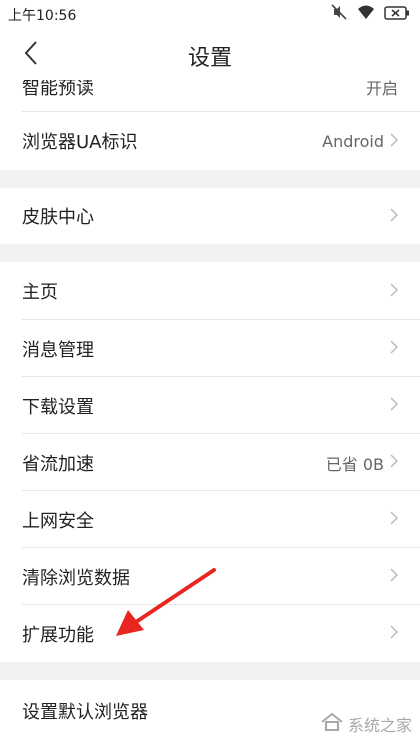  I want to click on nav-bar: 设置, so click(210, 54).